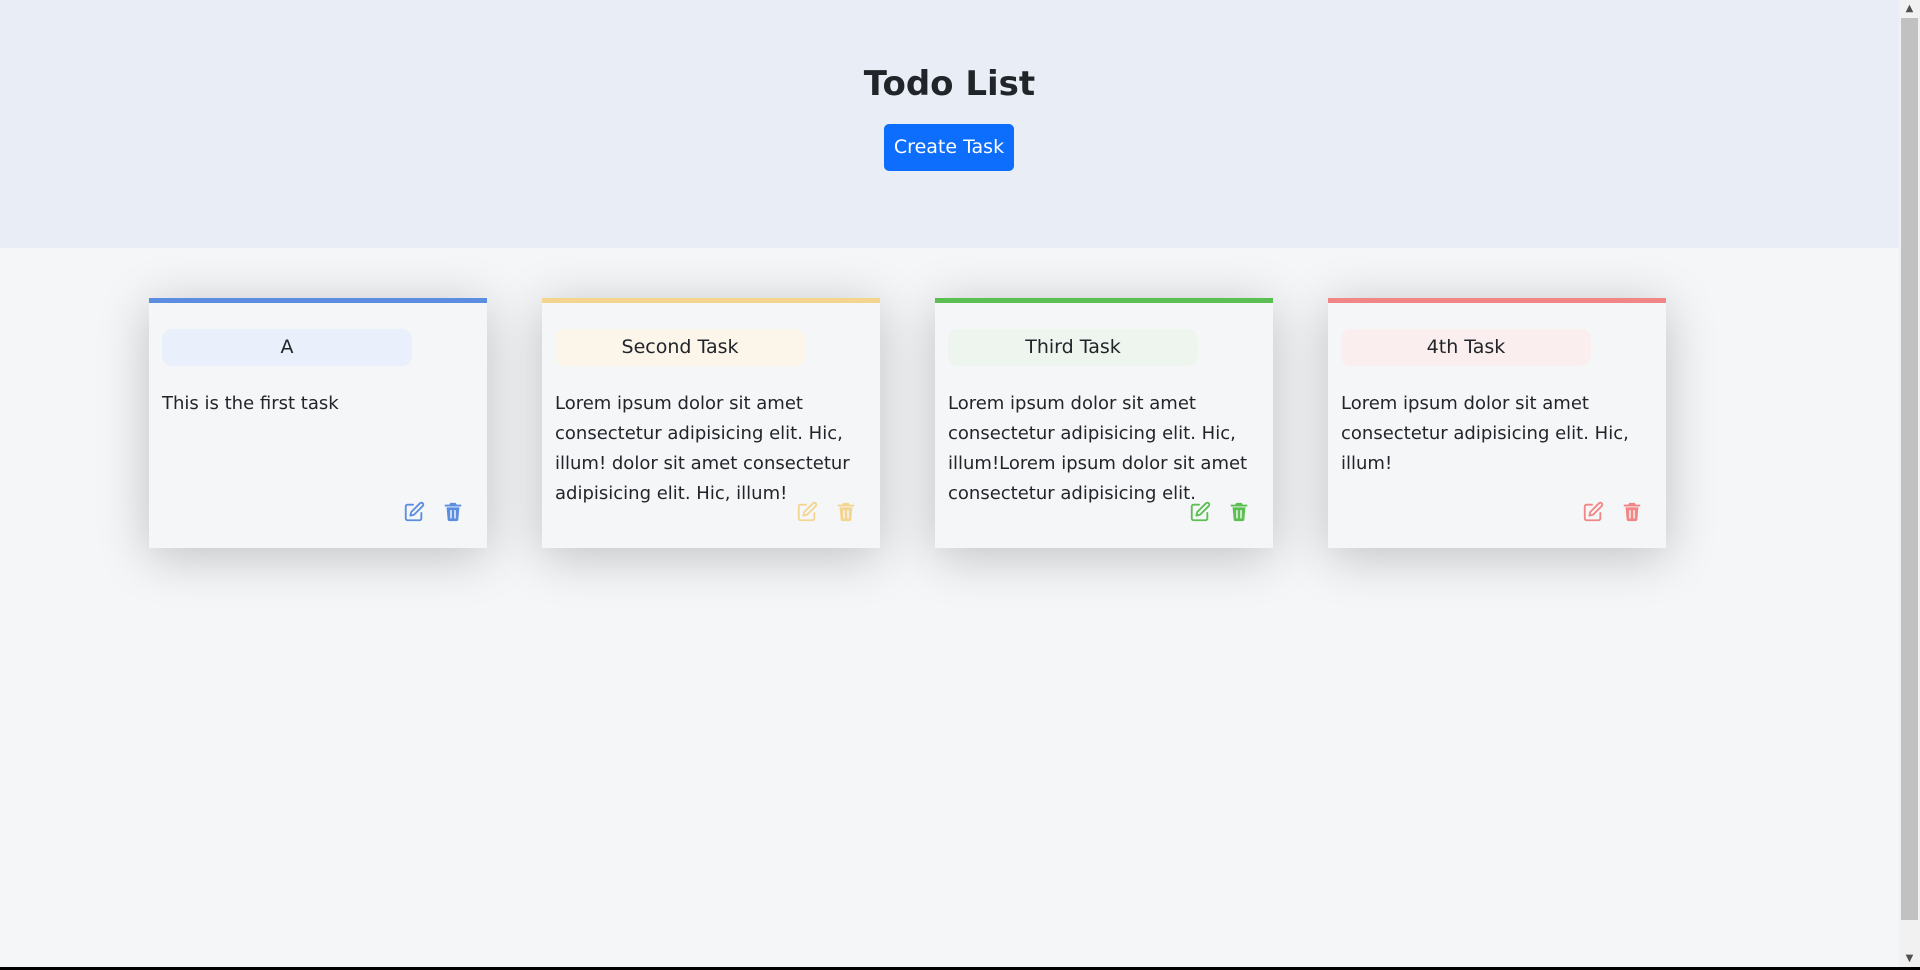 Image resolution: width=1920 pixels, height=970 pixels. What do you see at coordinates (1073, 347) in the screenshot?
I see `task-title: Third Task` at bounding box center [1073, 347].